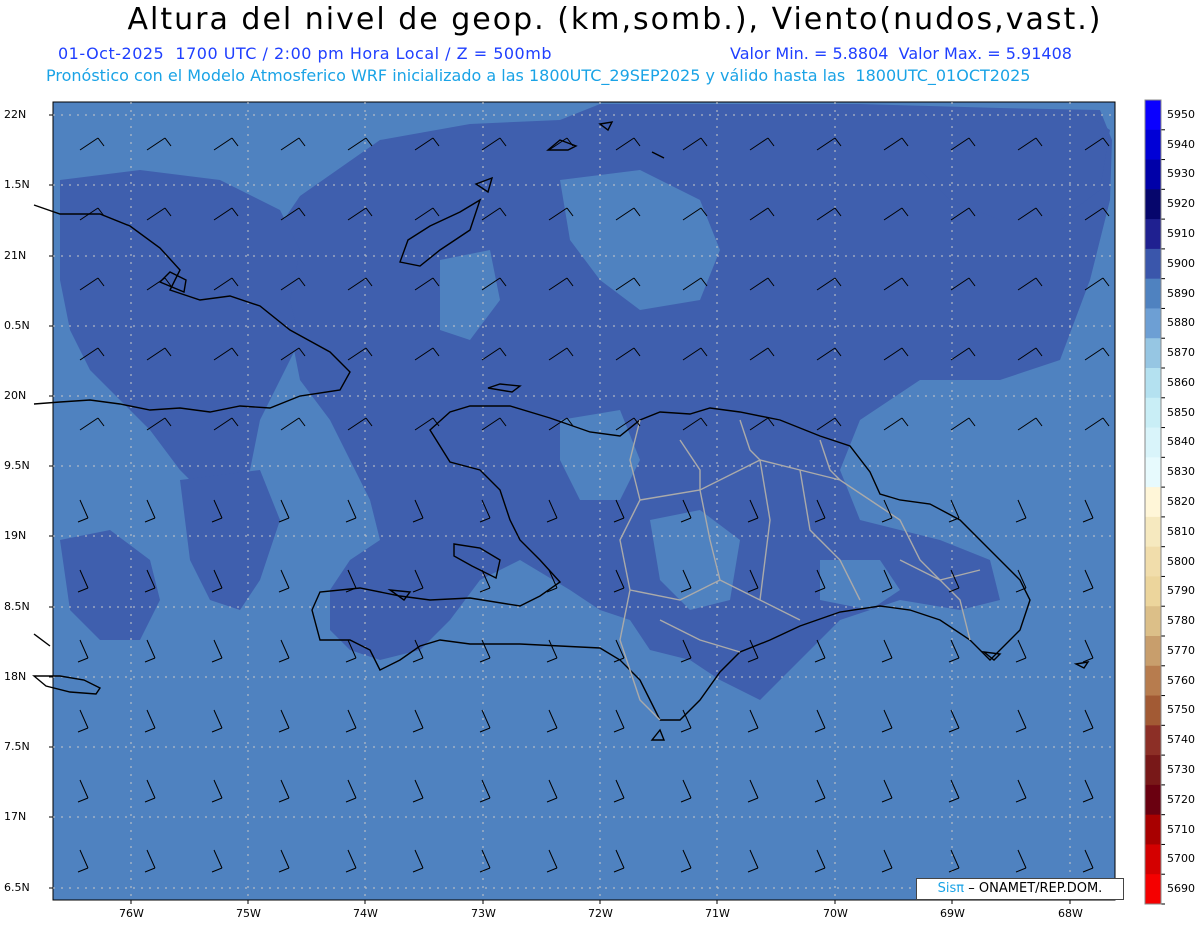 This screenshot has width=1200, height=927. I want to click on colorbar-label: 5770, so click(1181, 650).